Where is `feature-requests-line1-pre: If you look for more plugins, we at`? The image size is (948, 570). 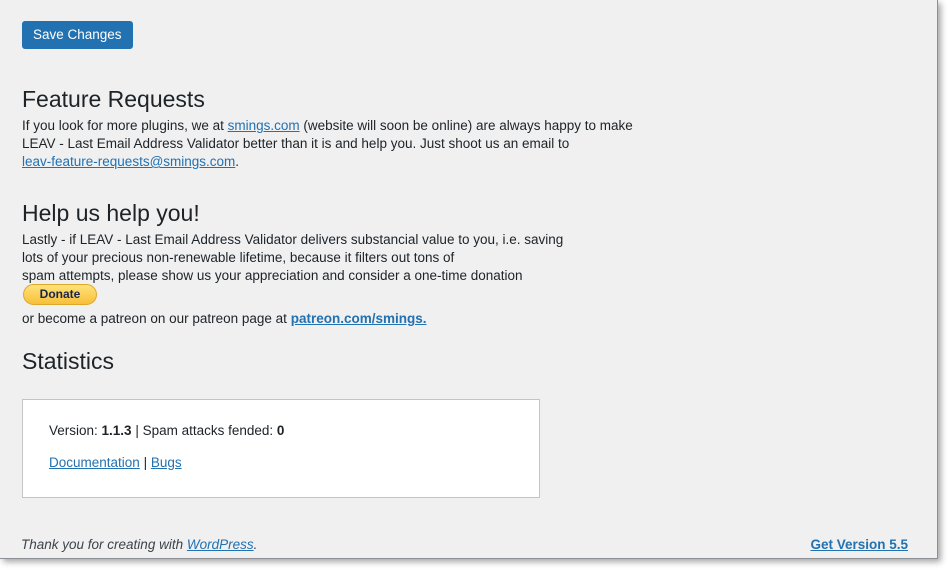
feature-requests-line1-pre: If you look for more plugins, we at is located at coordinates (125, 125).